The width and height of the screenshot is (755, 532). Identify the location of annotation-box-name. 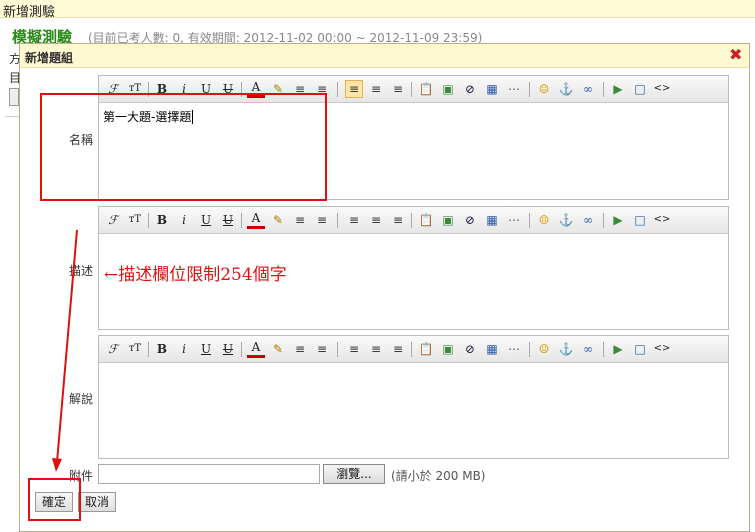
(183, 147).